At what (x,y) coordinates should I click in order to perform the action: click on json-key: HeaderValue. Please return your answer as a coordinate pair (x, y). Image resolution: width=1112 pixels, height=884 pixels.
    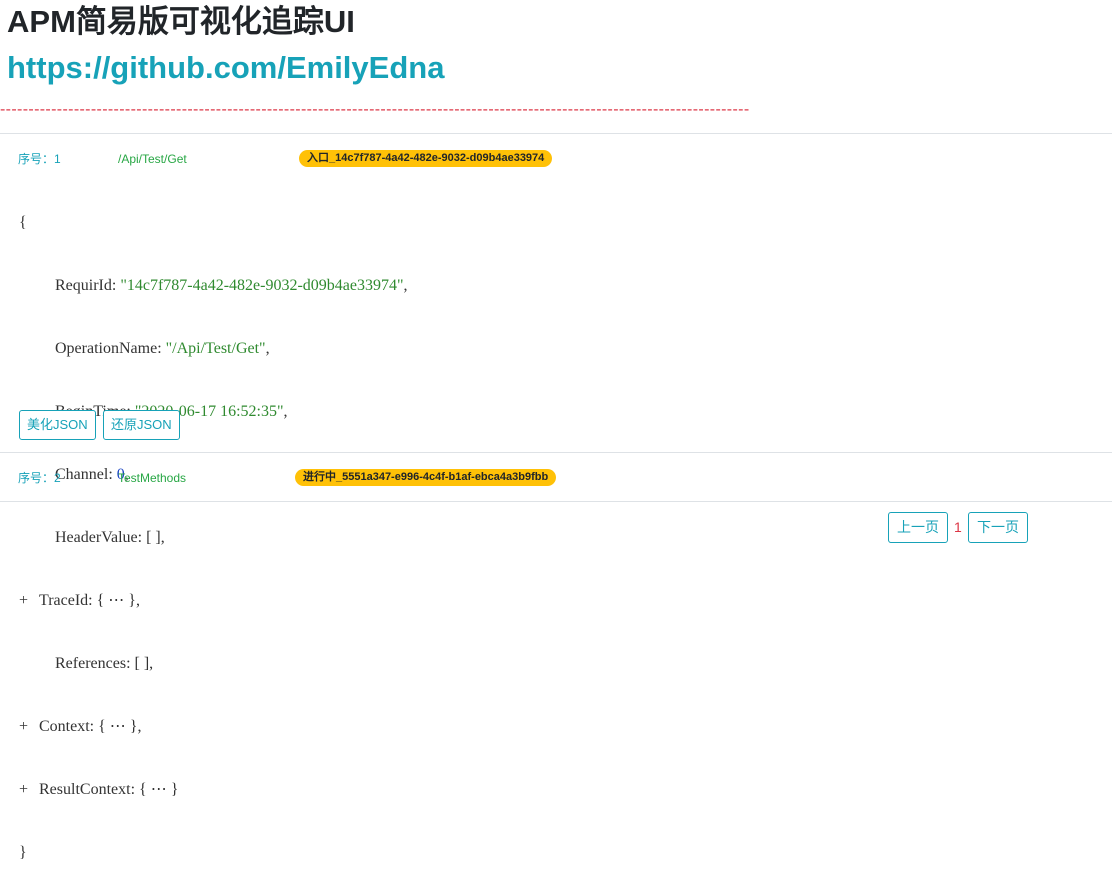
    Looking at the image, I should click on (96, 537).